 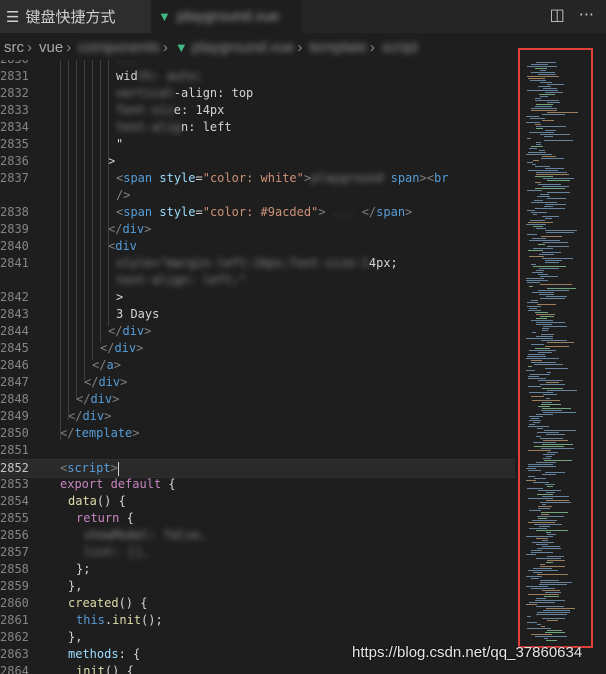 I want to click on breadcrumb-item: playground.vue, so click(x=243, y=47).